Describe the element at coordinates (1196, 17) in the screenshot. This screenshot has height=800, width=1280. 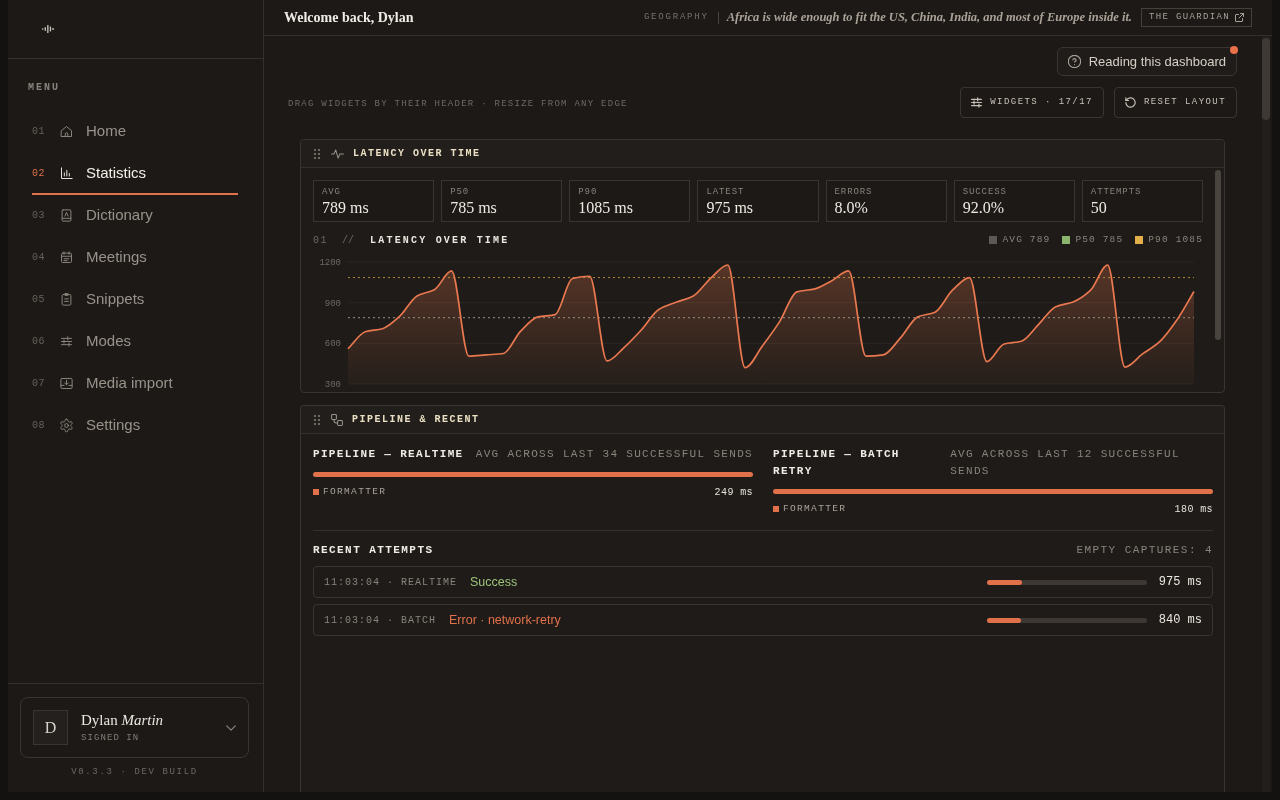
I see `source-link: THE GUARDIAN` at that location.